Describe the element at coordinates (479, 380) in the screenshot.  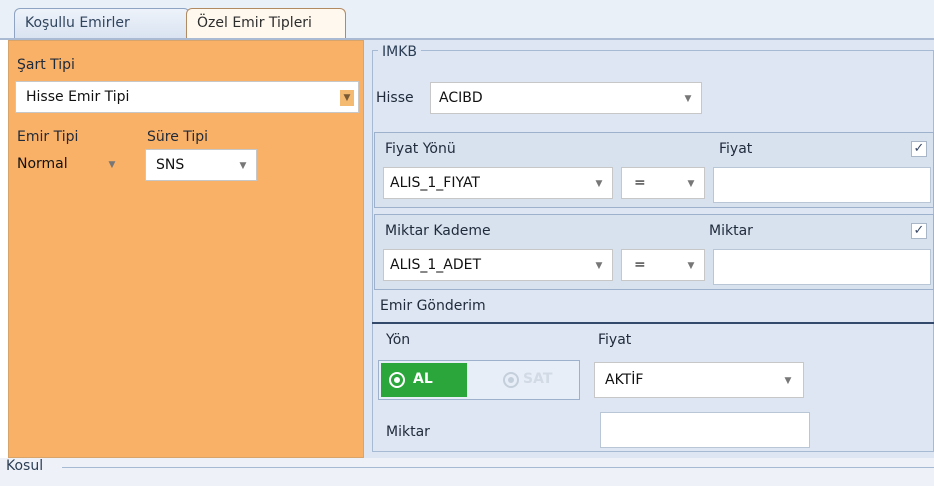
I see `yon-toggle: AL SAT` at that location.